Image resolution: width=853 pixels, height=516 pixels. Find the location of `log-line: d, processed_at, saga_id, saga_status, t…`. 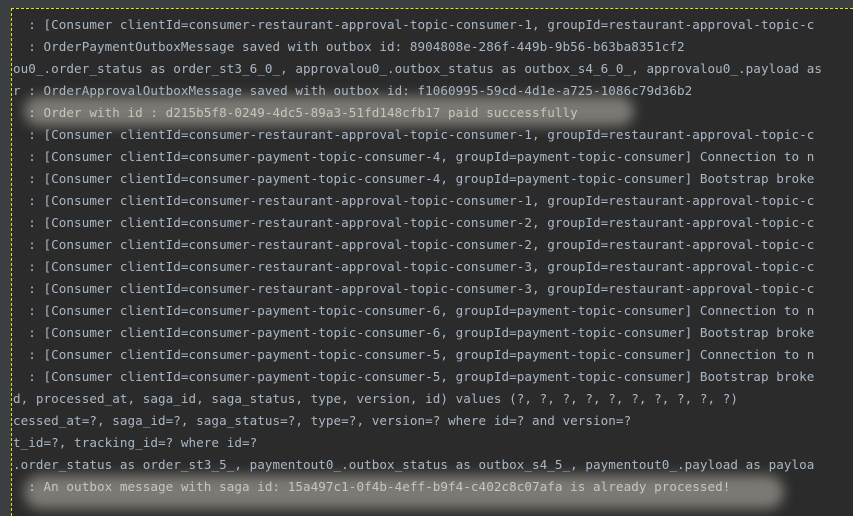

log-line: d, processed_at, saga_id, saga_status, t… is located at coordinates (376, 398).